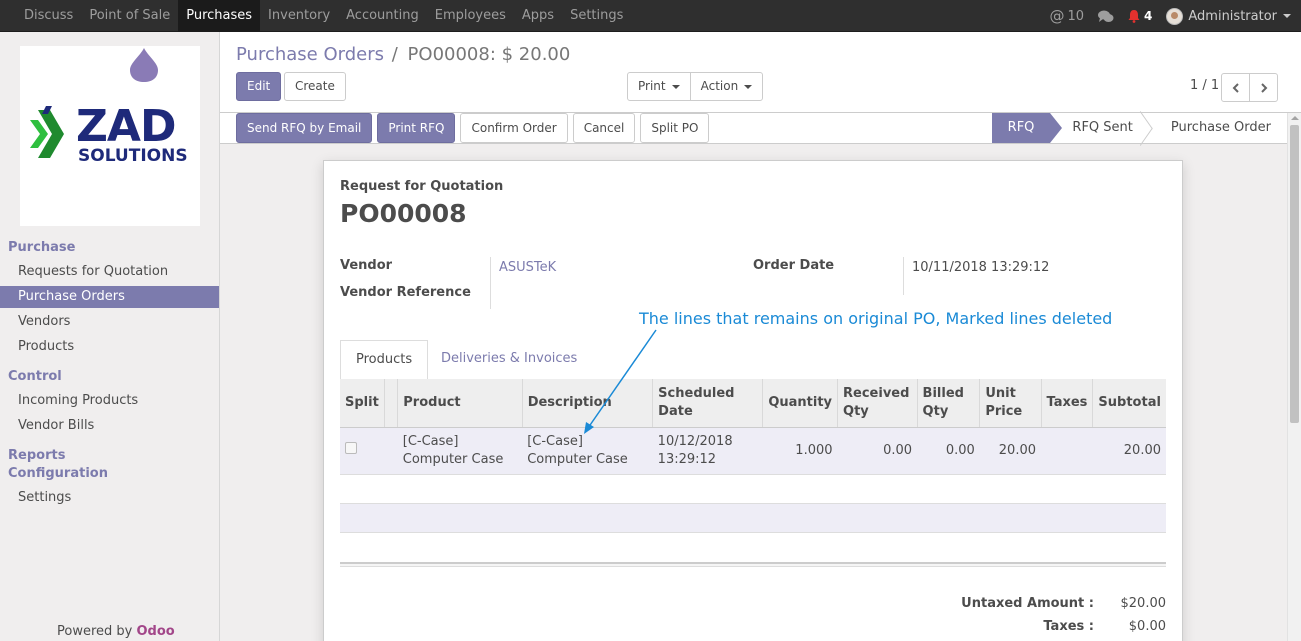 The image size is (1301, 641). I want to click on quantity-cell: 1.000, so click(800, 451).